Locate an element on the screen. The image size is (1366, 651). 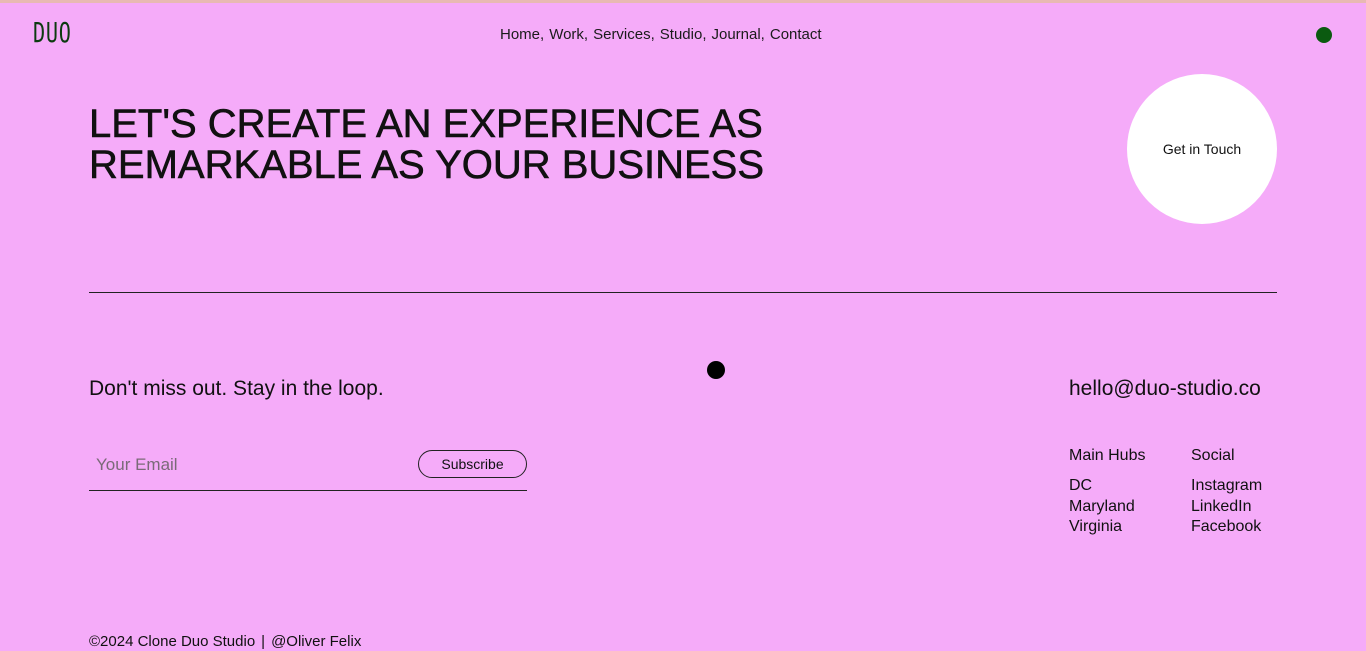
main-hubs-heading: Main Hubs is located at coordinates (1107, 455).